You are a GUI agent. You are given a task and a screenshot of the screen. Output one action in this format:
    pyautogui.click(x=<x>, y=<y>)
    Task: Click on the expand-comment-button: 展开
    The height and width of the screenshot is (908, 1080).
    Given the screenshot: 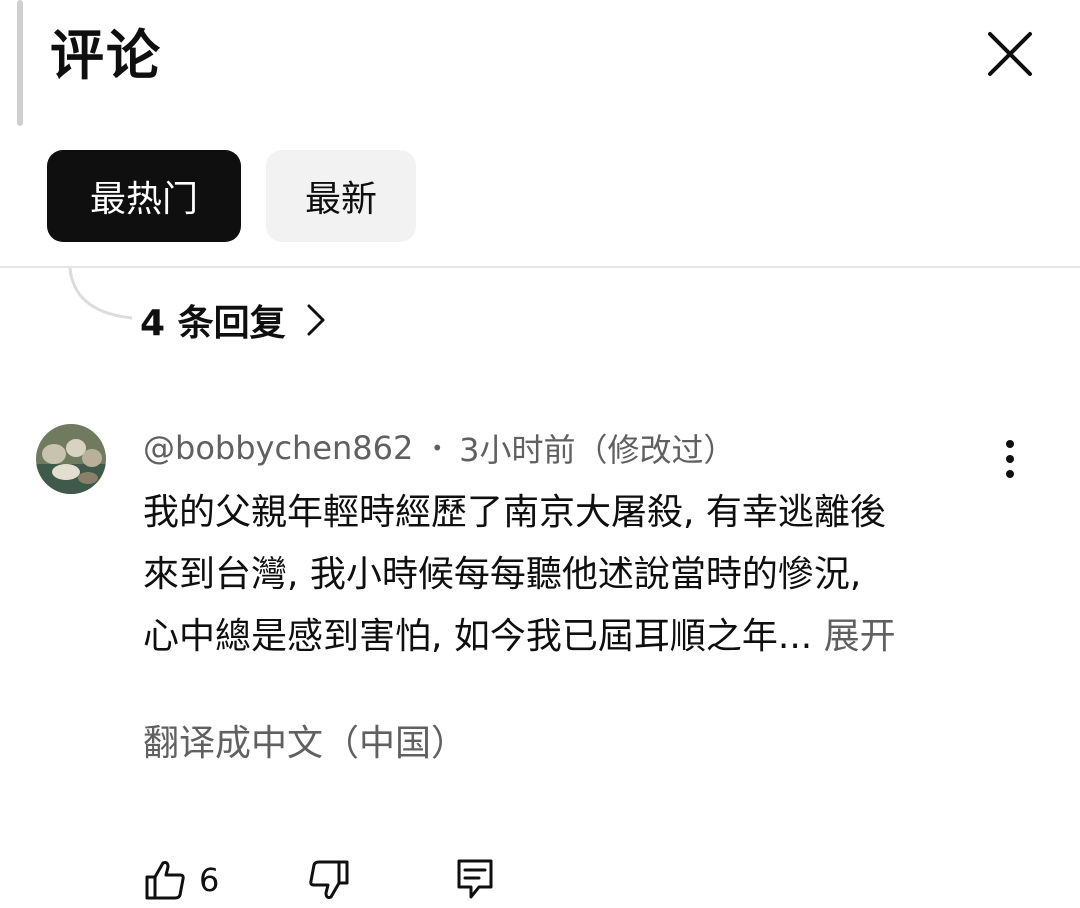 What is the action you would take?
    pyautogui.click(x=860, y=636)
    